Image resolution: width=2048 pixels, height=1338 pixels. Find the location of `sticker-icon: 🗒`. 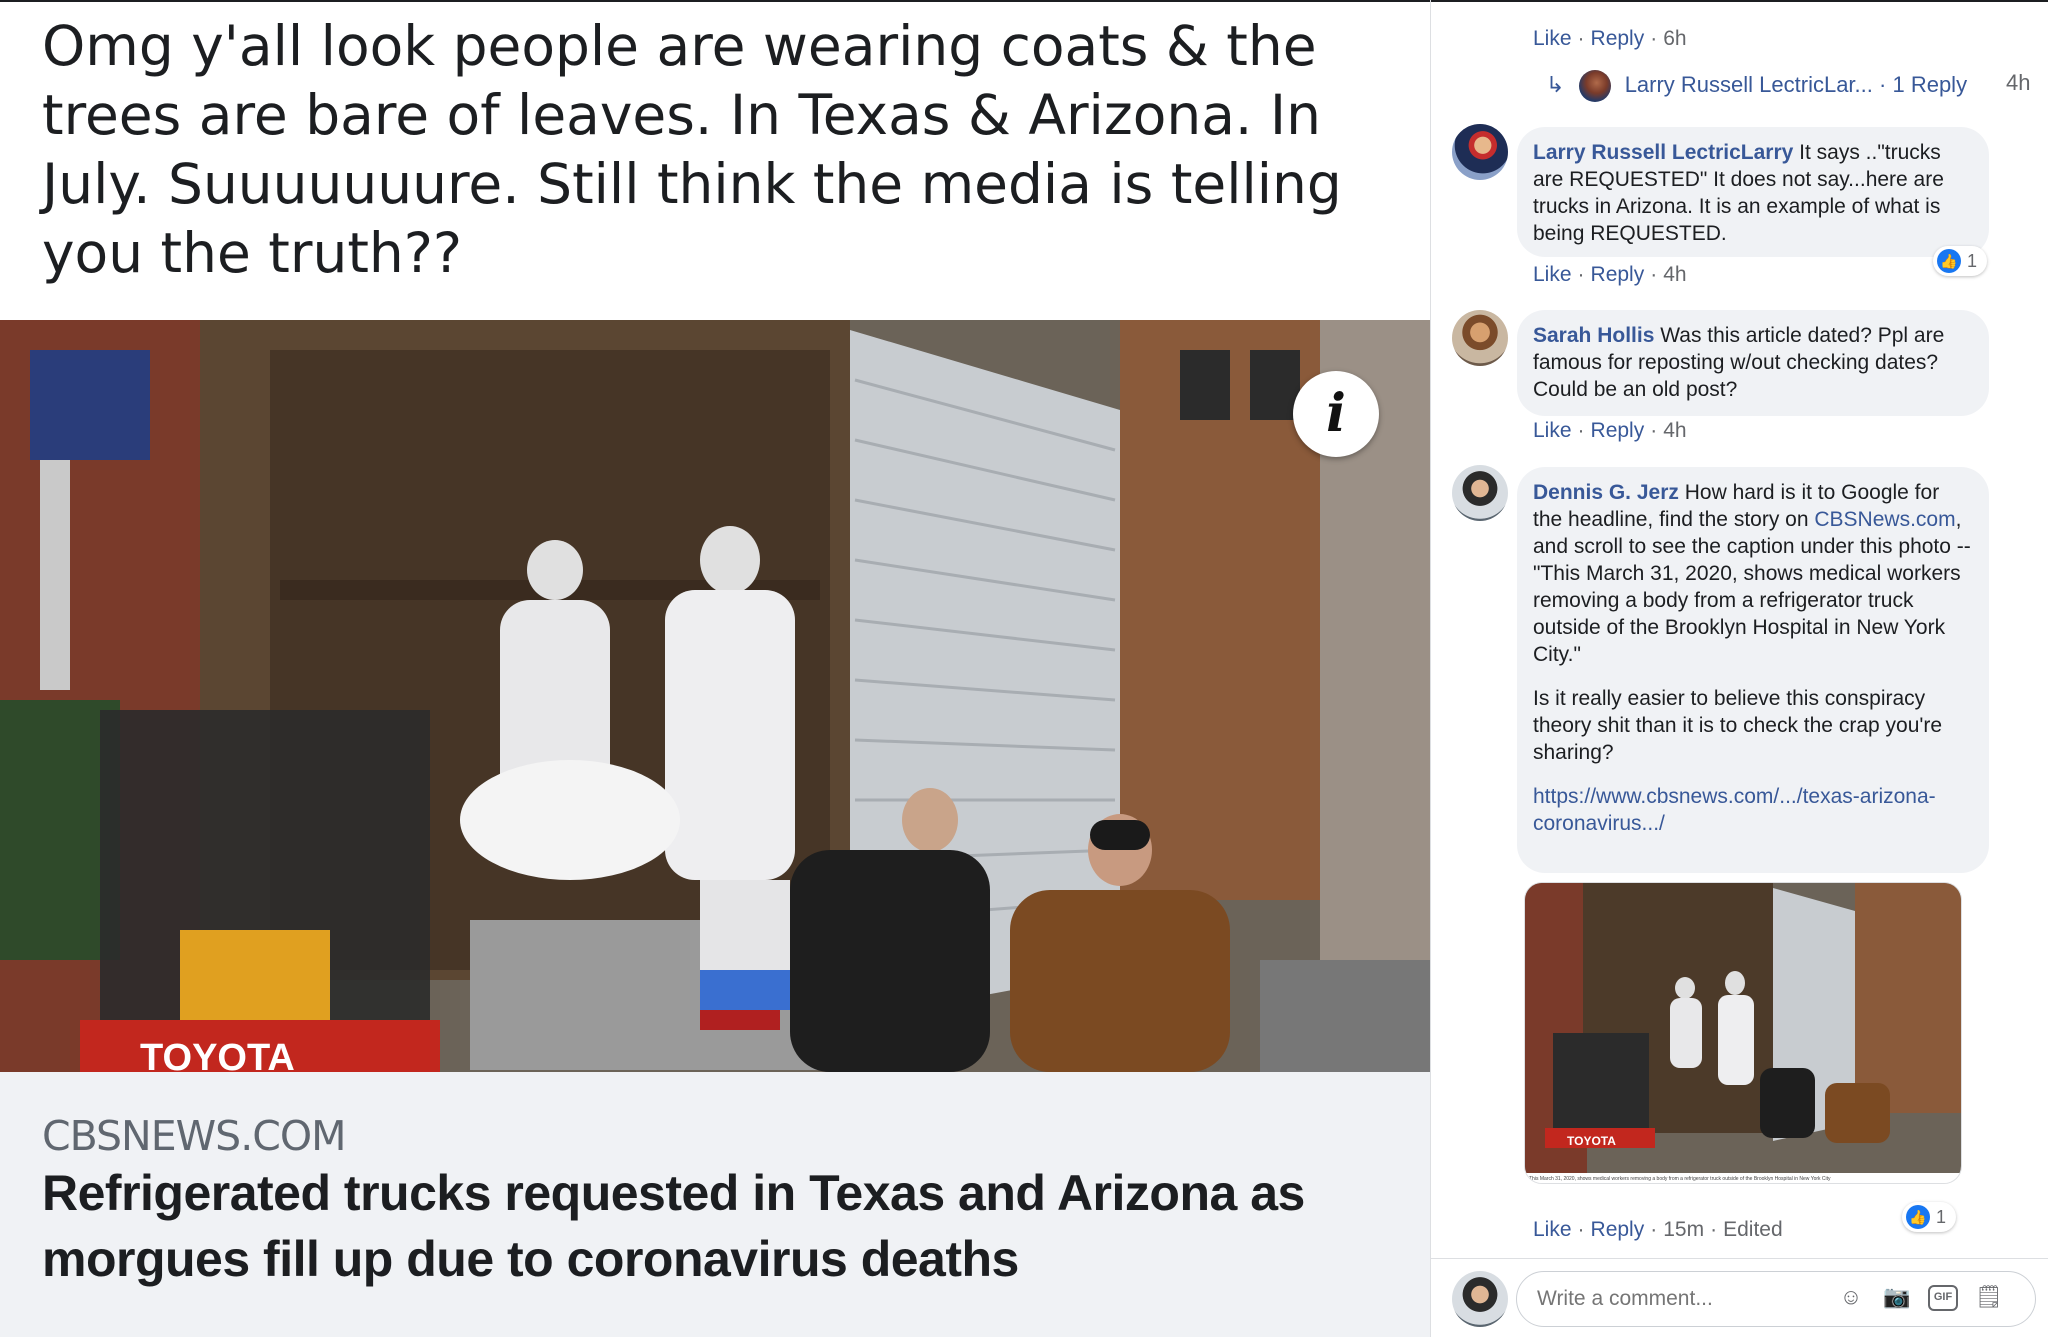

sticker-icon: 🗒 is located at coordinates (1989, 1297).